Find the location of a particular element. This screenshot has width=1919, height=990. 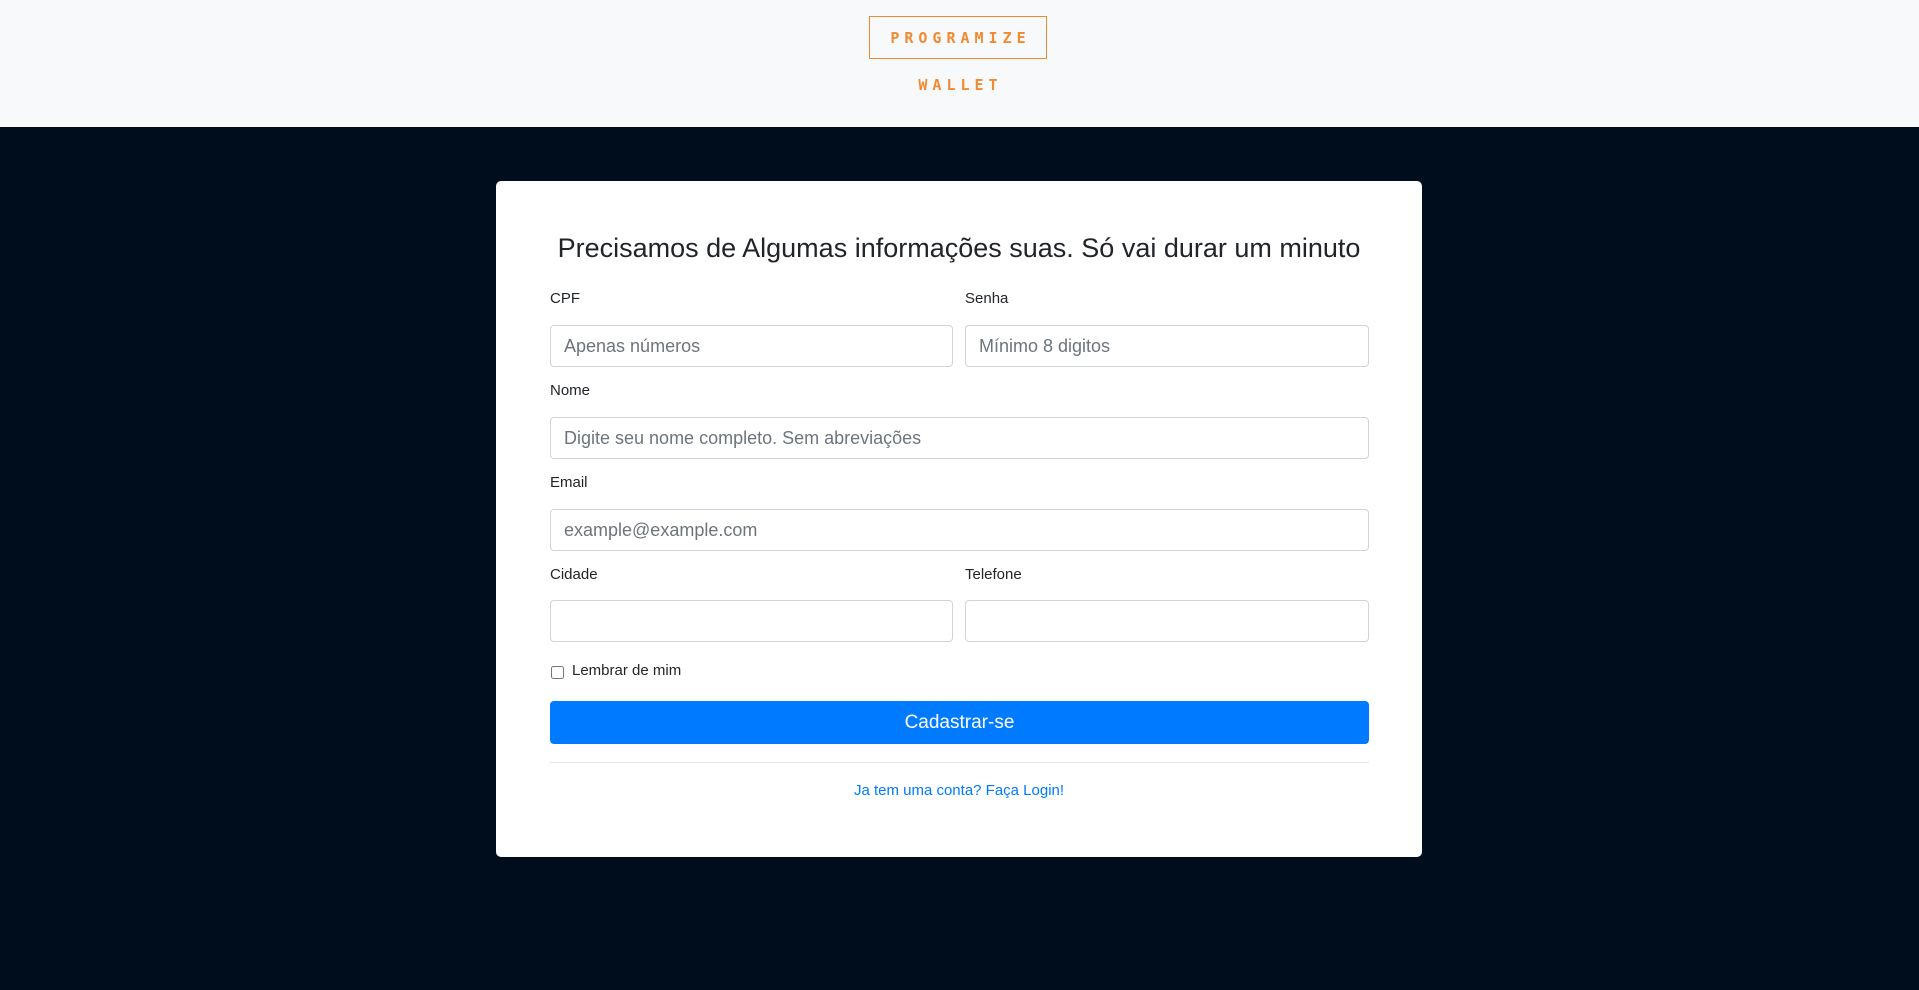

login-link: Ja tem uma conta? Faça Login is located at coordinates (957, 790).